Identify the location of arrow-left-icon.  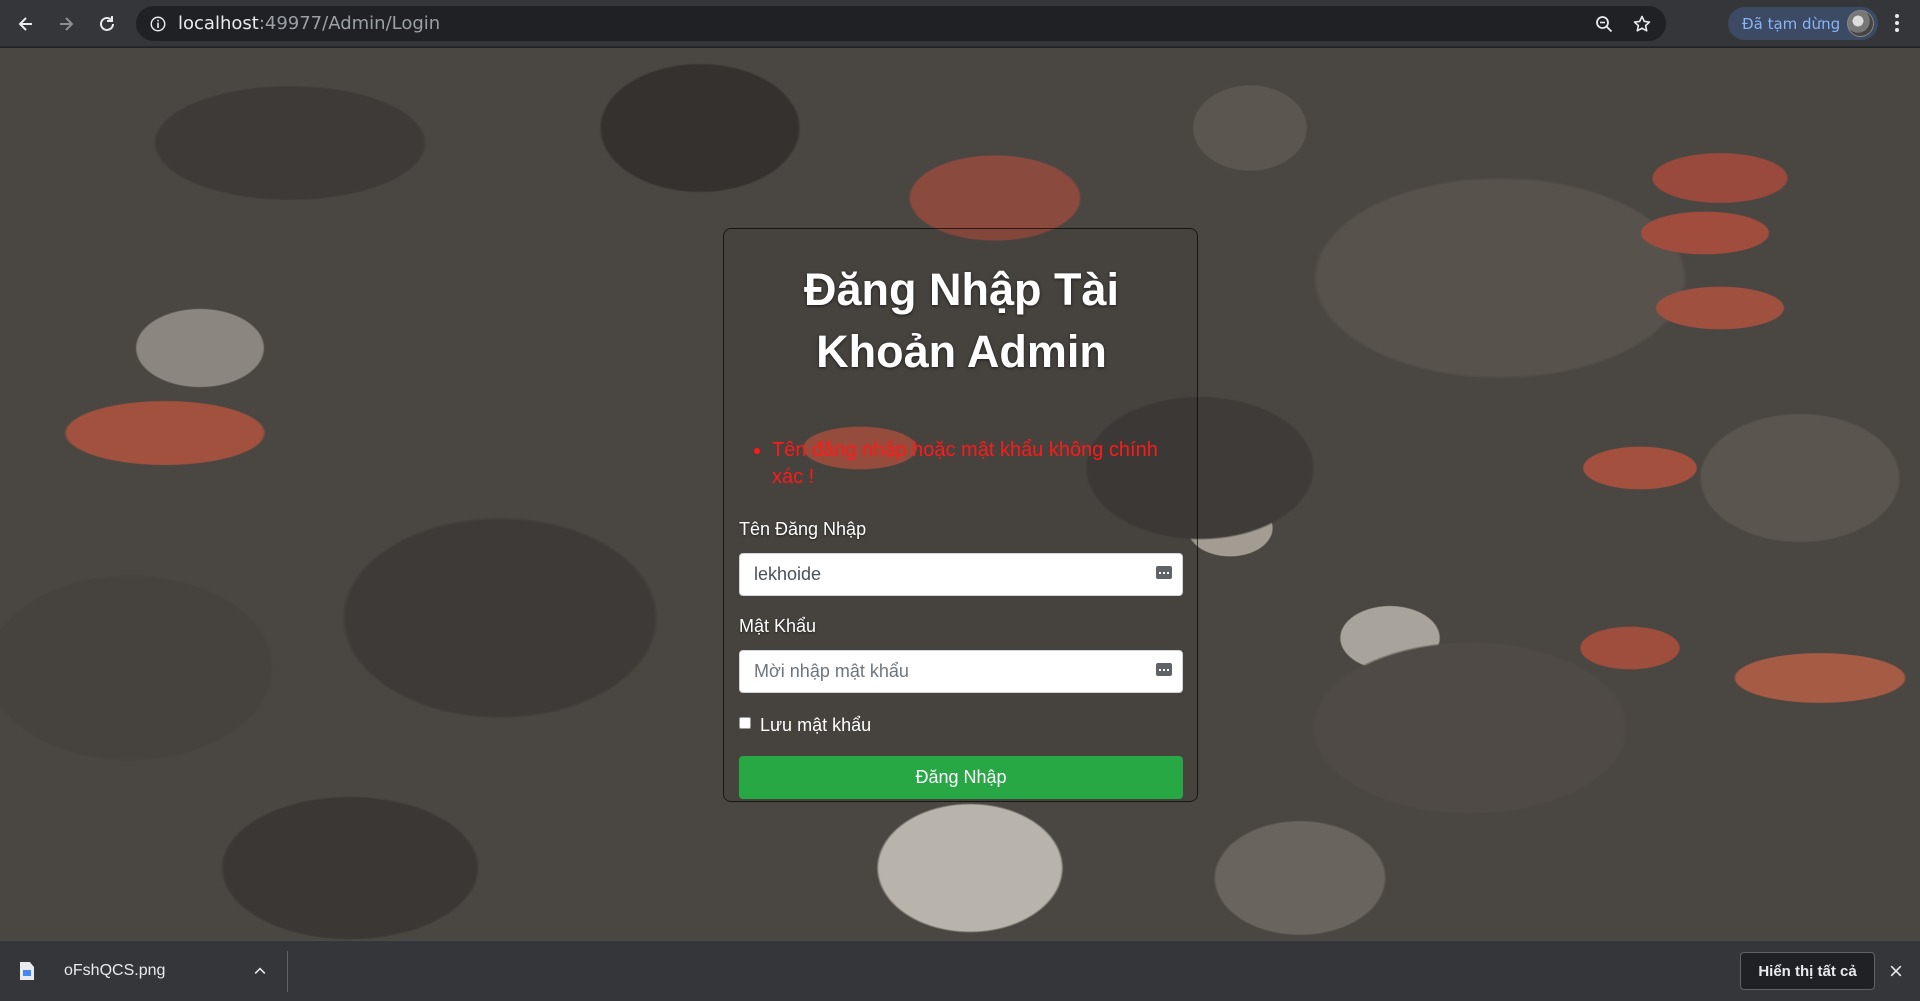
(25, 24).